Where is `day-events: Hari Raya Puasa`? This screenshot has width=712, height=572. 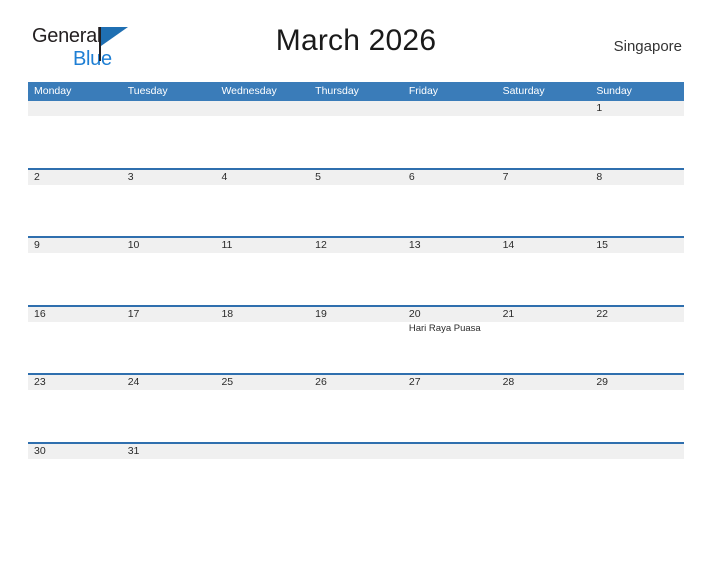
day-events: Hari Raya Puasa is located at coordinates (453, 329).